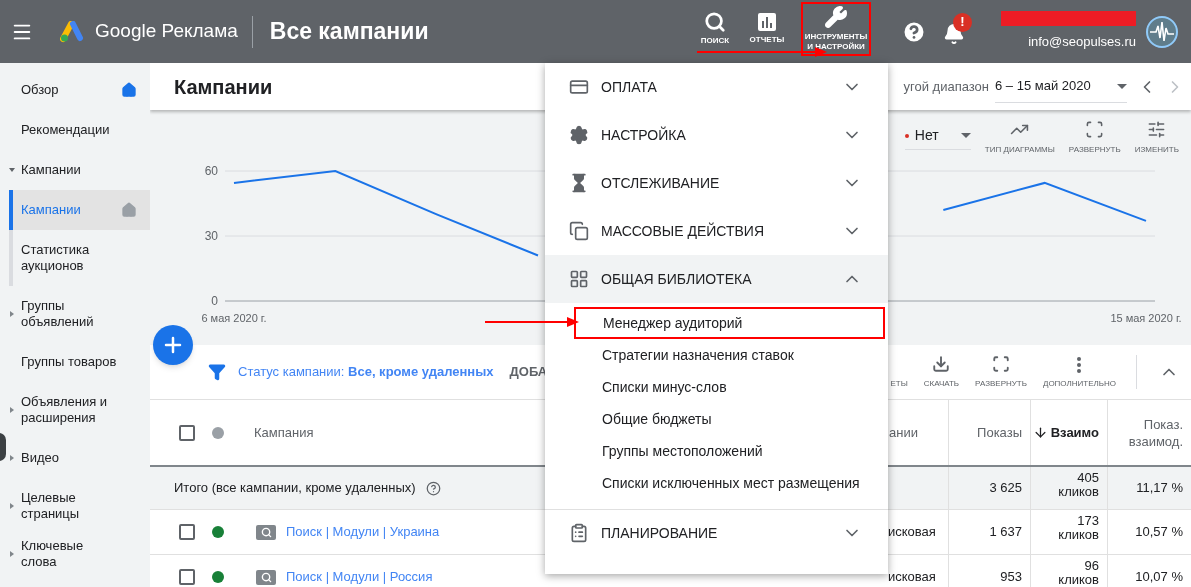  Describe the element at coordinates (716, 355) in the screenshot. I see `menu-item: Стратегии назначения ставок` at that location.